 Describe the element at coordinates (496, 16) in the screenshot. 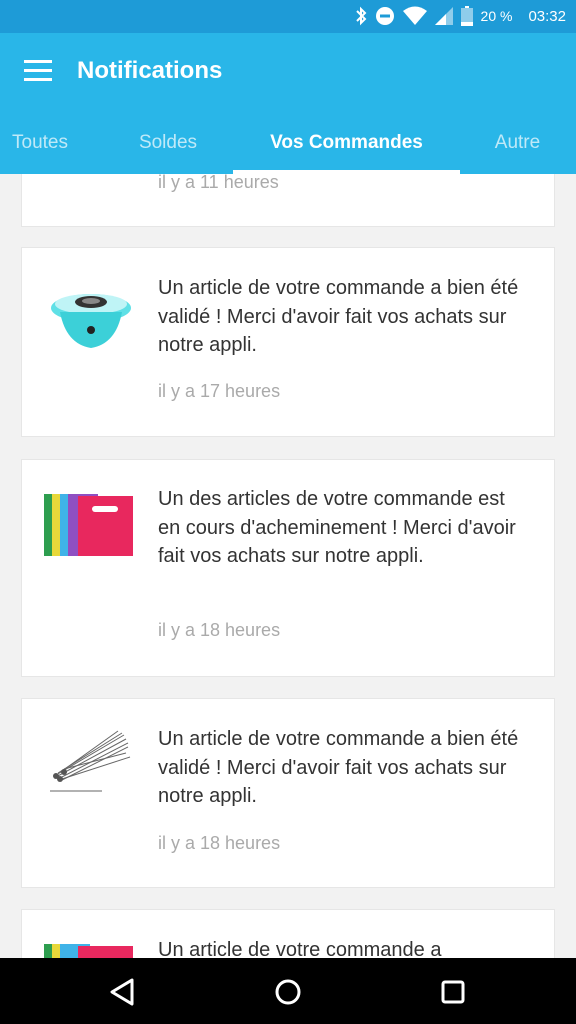

I see `battery-percent: 20 %` at that location.